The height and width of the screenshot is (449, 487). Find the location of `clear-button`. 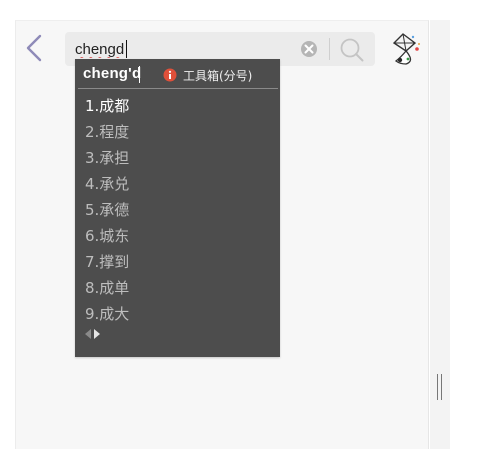

clear-button is located at coordinates (309, 49).